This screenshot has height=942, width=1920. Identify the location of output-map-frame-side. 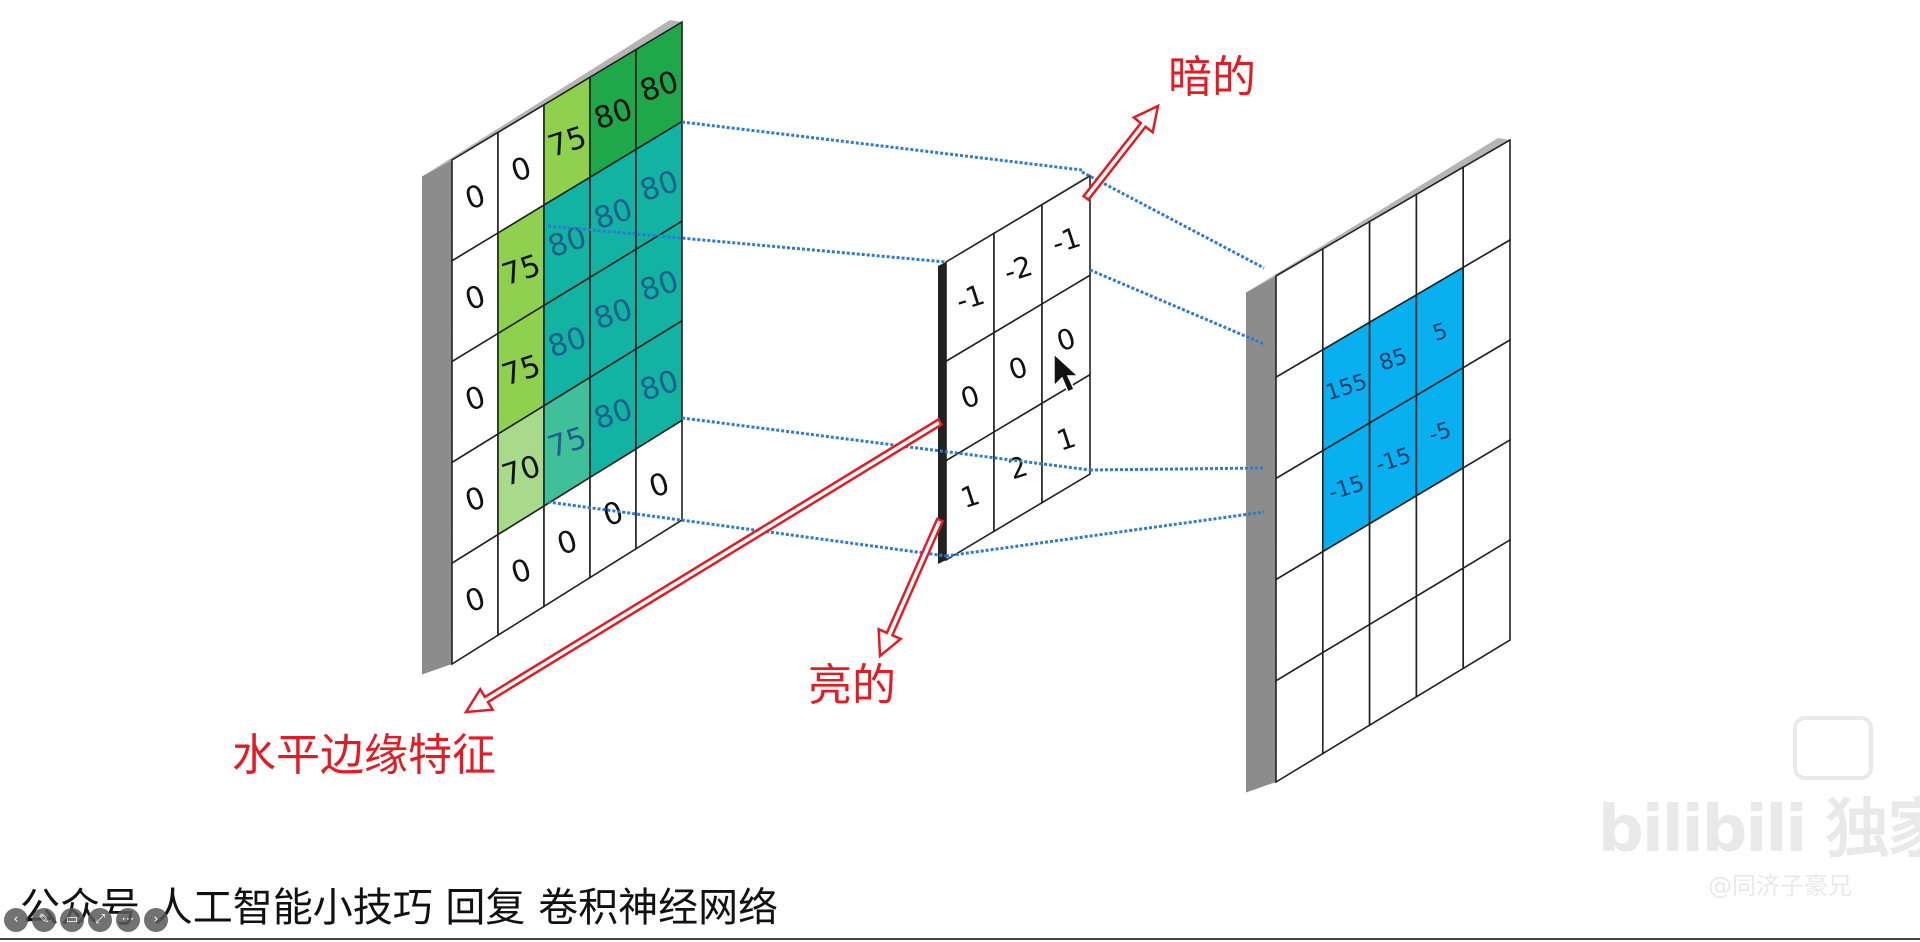
(1261, 534).